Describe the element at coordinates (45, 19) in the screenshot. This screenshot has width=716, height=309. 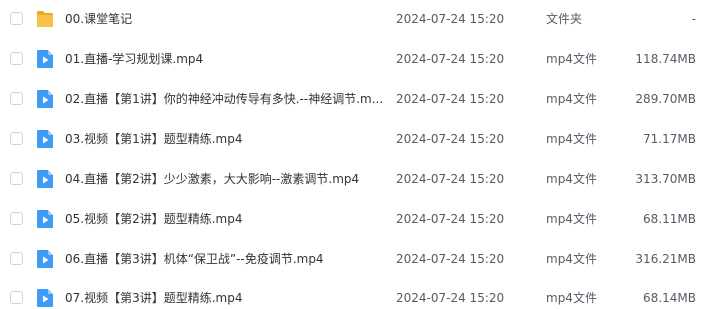
I see `folder-icon` at that location.